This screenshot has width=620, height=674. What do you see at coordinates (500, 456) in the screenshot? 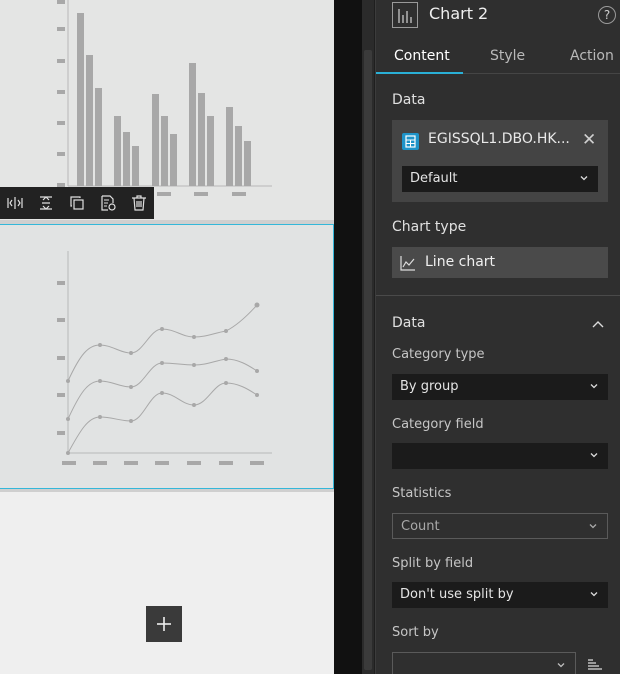
I see `category-field-select` at bounding box center [500, 456].